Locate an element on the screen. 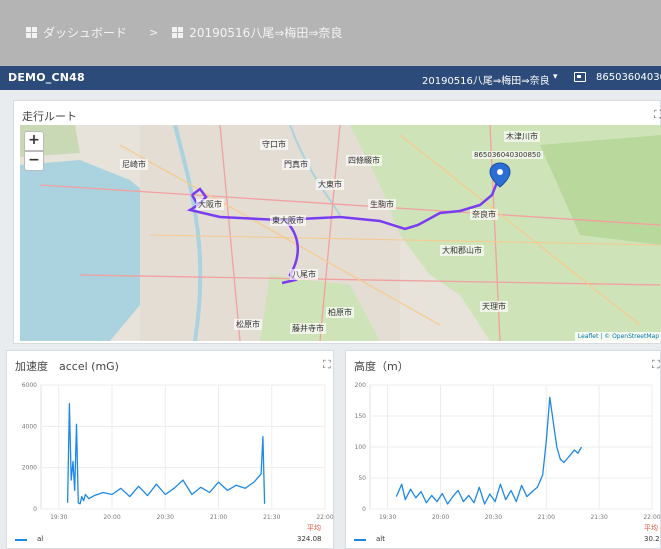  device-id: 865036040300 is located at coordinates (628, 77).